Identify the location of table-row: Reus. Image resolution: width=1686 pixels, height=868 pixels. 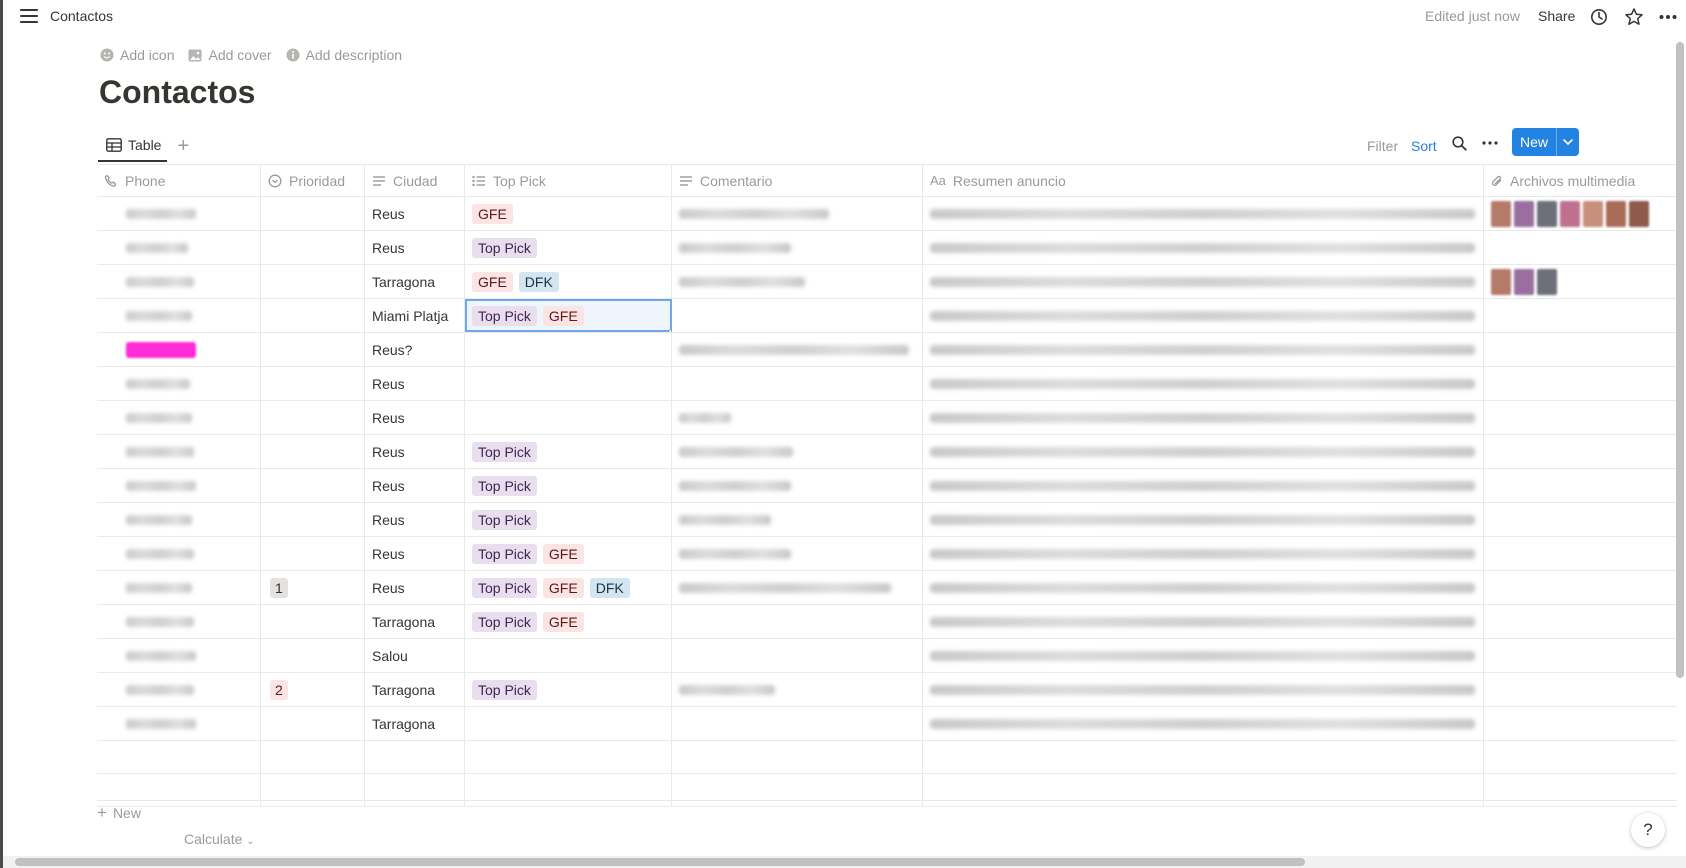
(887, 384).